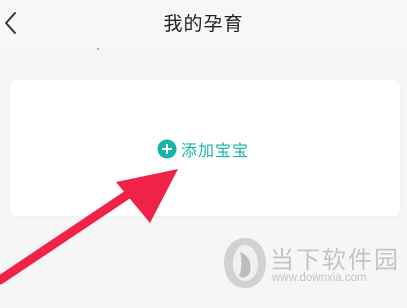 The image size is (407, 308). I want to click on add-baby-button: 添加宝宝, so click(203, 149).